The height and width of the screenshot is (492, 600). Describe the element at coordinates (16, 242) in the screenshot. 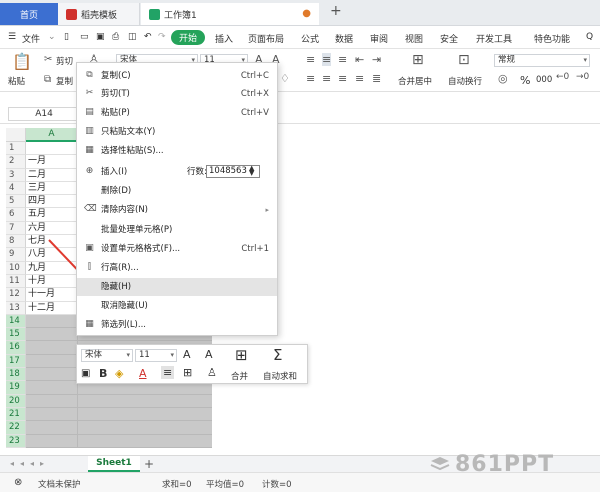

I see `row-header: 8` at that location.